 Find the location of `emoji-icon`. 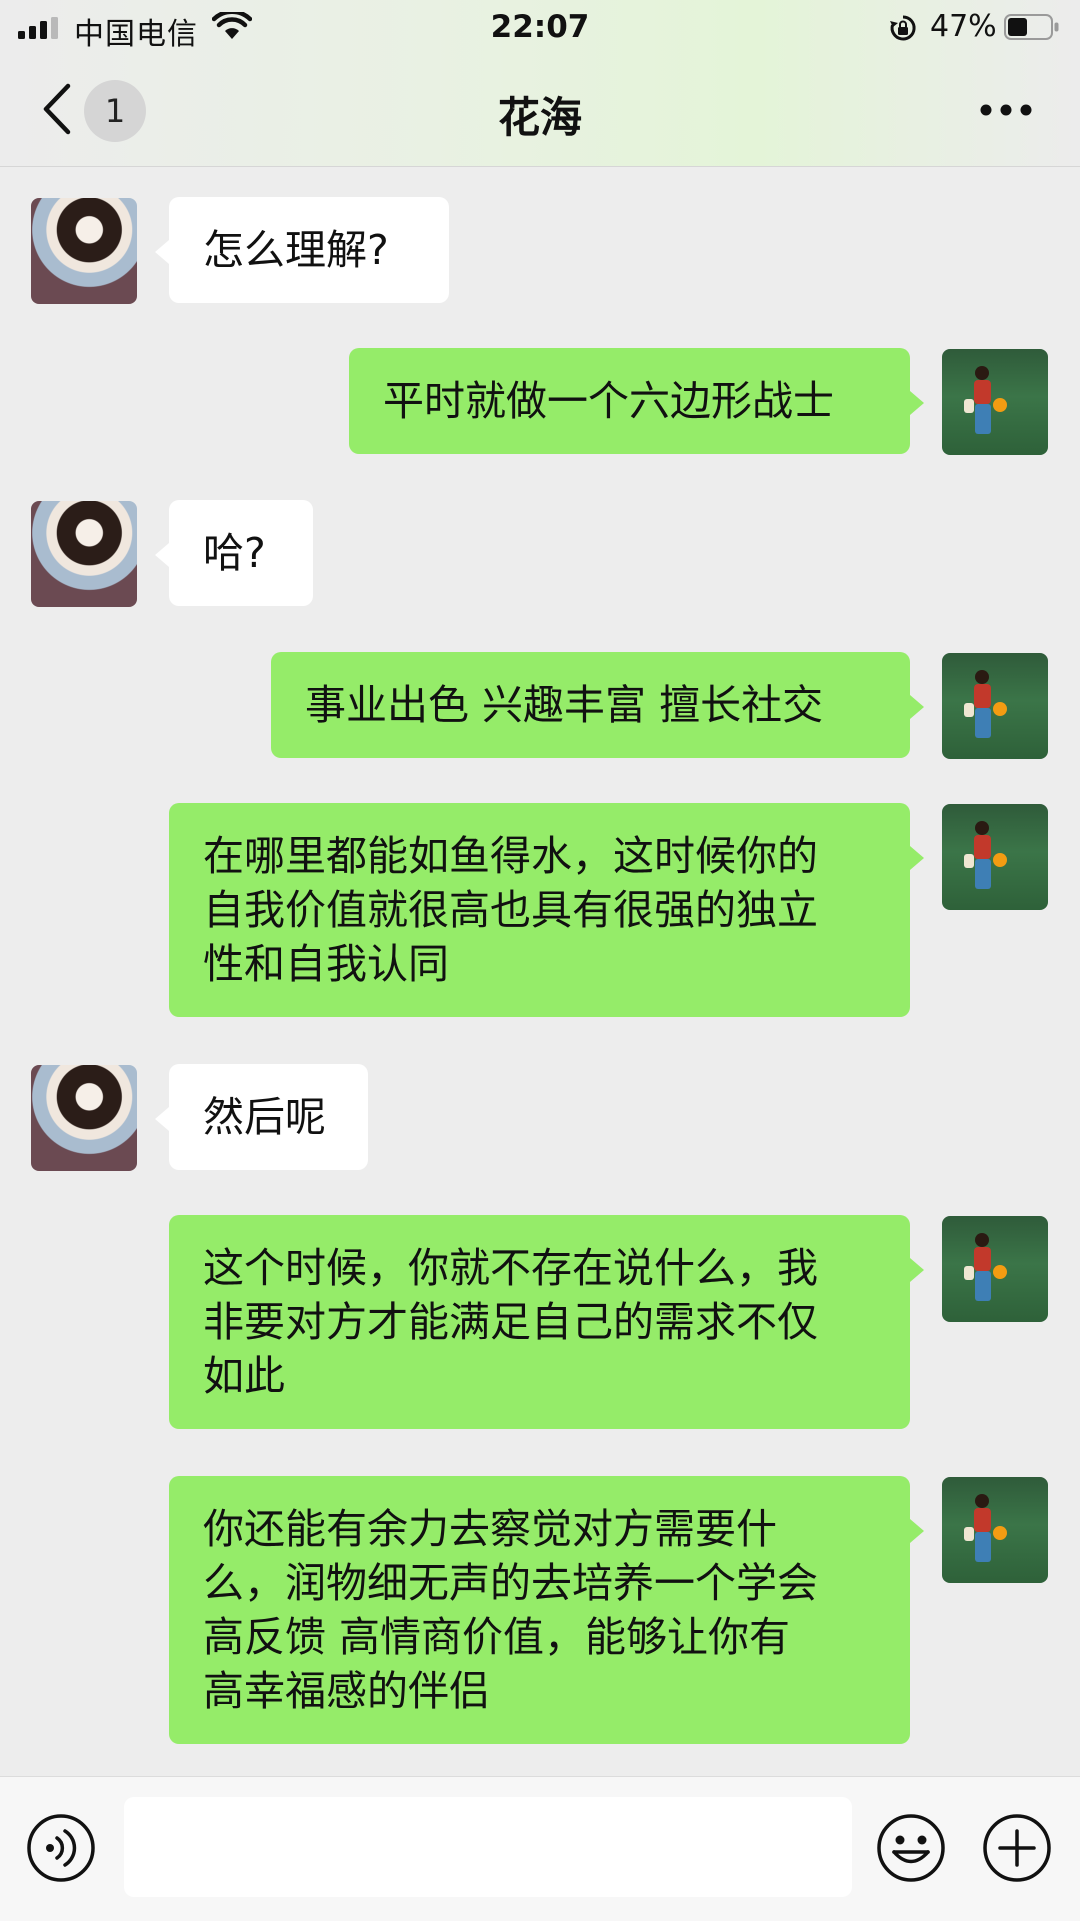

emoji-icon is located at coordinates (911, 1848).